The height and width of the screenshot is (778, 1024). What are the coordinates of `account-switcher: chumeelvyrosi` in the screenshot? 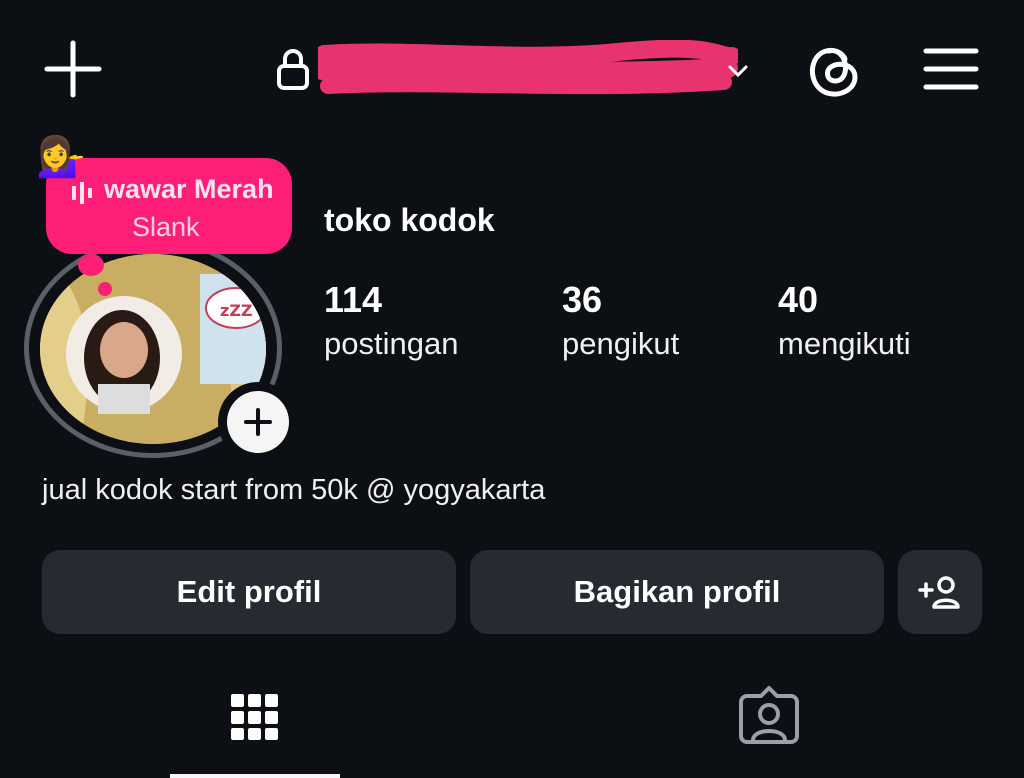 It's located at (516, 70).